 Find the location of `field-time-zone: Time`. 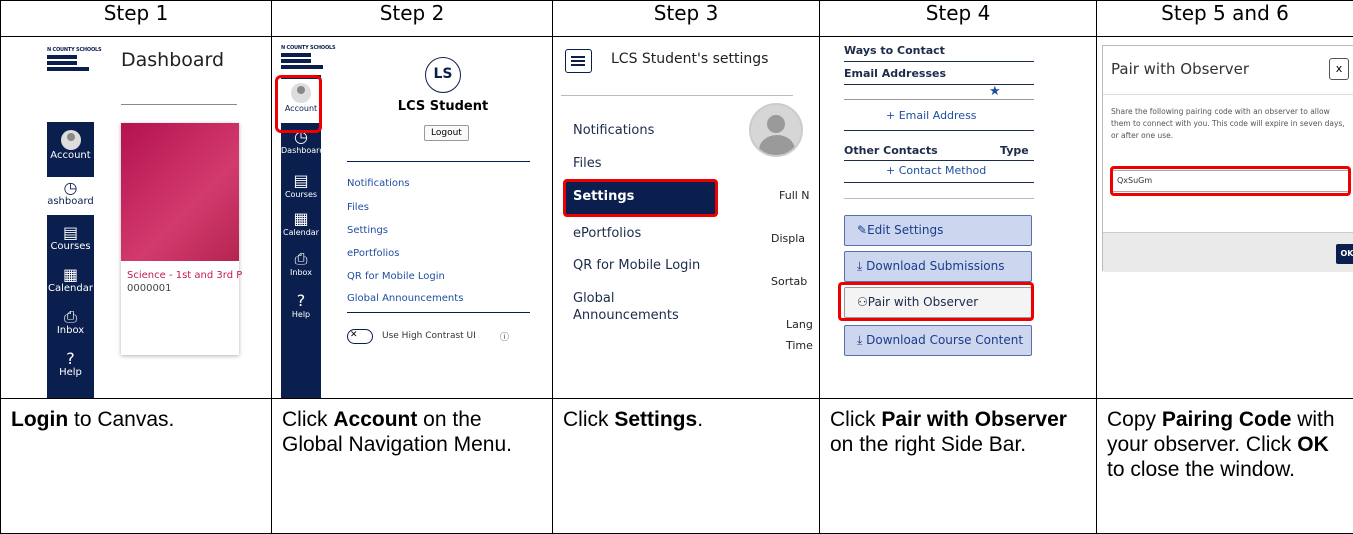

field-time-zone: Time is located at coordinates (799, 345).